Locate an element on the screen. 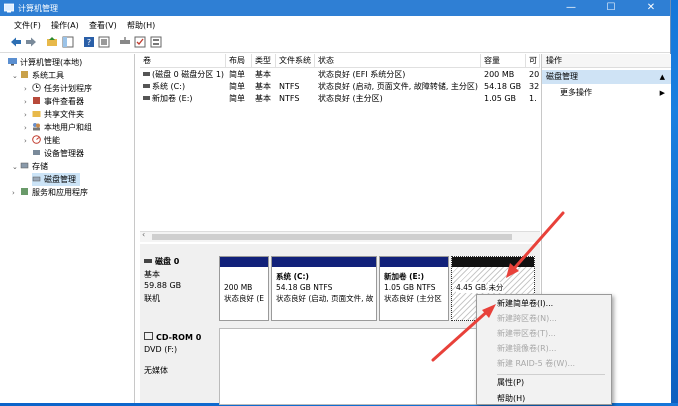 The width and height of the screenshot is (678, 406). menu-action: 操作(A) is located at coordinates (65, 25).